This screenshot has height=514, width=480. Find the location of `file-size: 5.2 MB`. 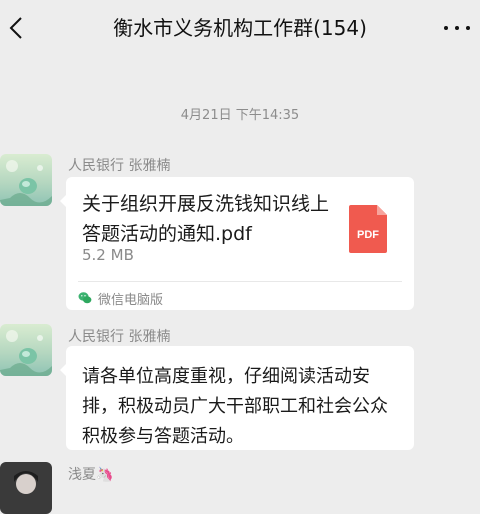

file-size: 5.2 MB is located at coordinates (108, 255).